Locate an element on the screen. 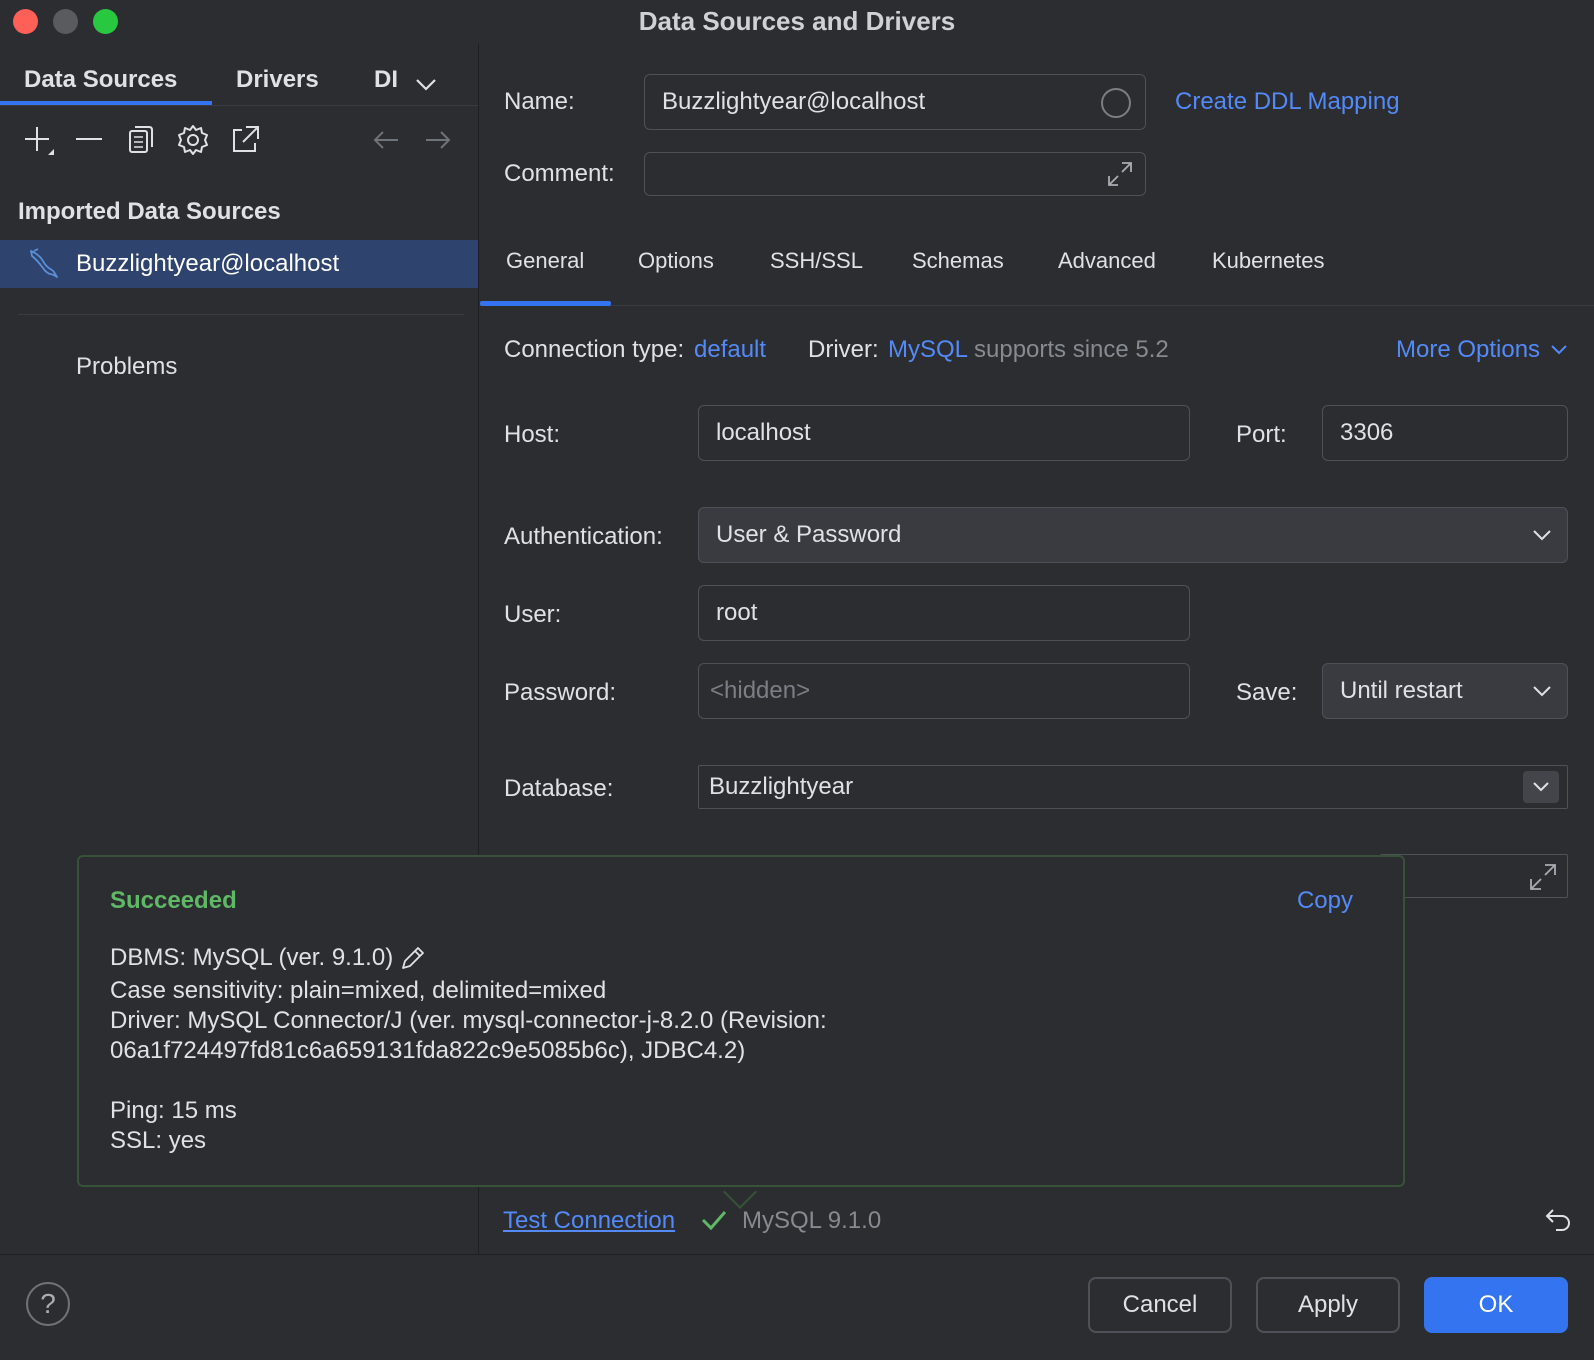  create-ddl-mapping-link: Create DDL Mapping is located at coordinates (1287, 102).